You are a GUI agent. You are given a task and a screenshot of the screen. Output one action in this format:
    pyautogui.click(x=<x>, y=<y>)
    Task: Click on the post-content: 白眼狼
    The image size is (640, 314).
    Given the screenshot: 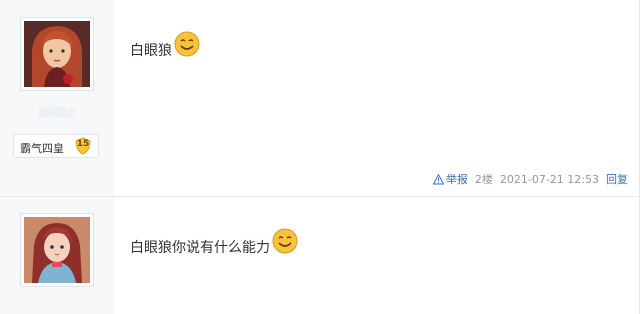 What is the action you would take?
    pyautogui.click(x=165, y=45)
    